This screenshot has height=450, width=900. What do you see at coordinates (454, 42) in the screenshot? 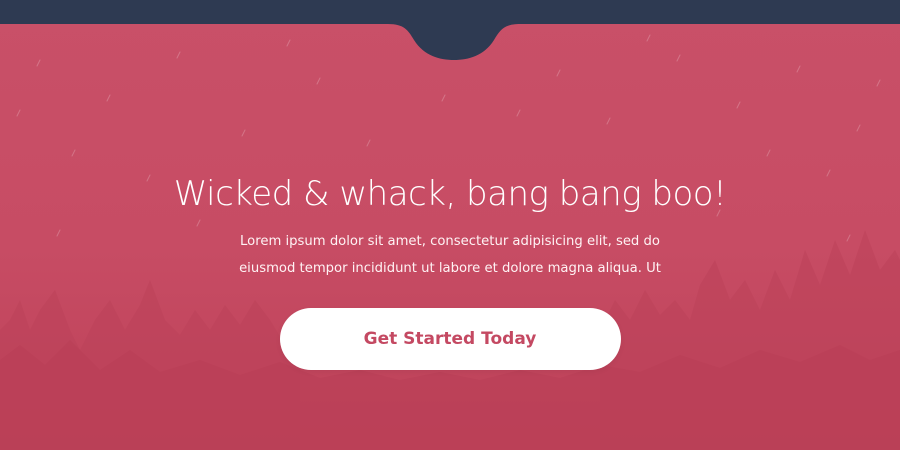
I see `top-notch-tab` at bounding box center [454, 42].